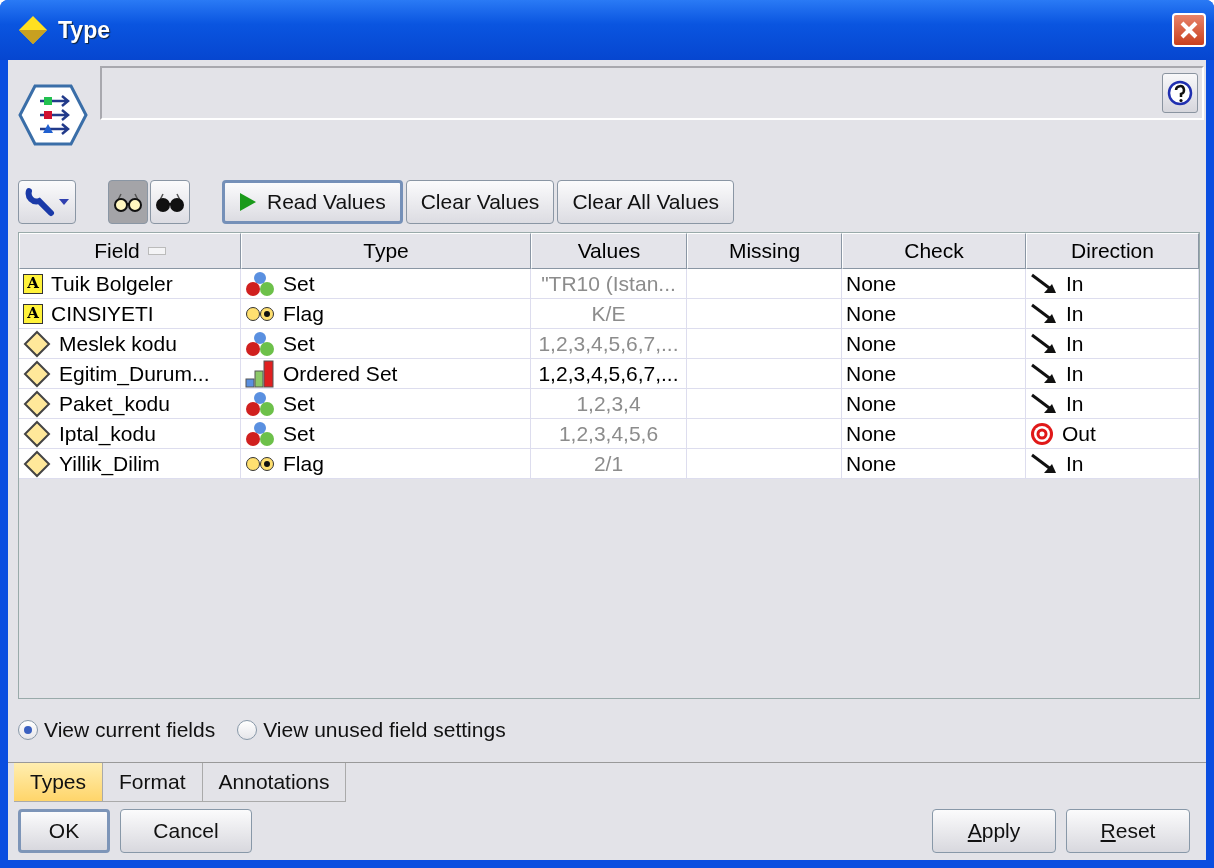 This screenshot has width=1214, height=868. Describe the element at coordinates (117, 730) in the screenshot. I see `radio-option: View current fields` at that location.